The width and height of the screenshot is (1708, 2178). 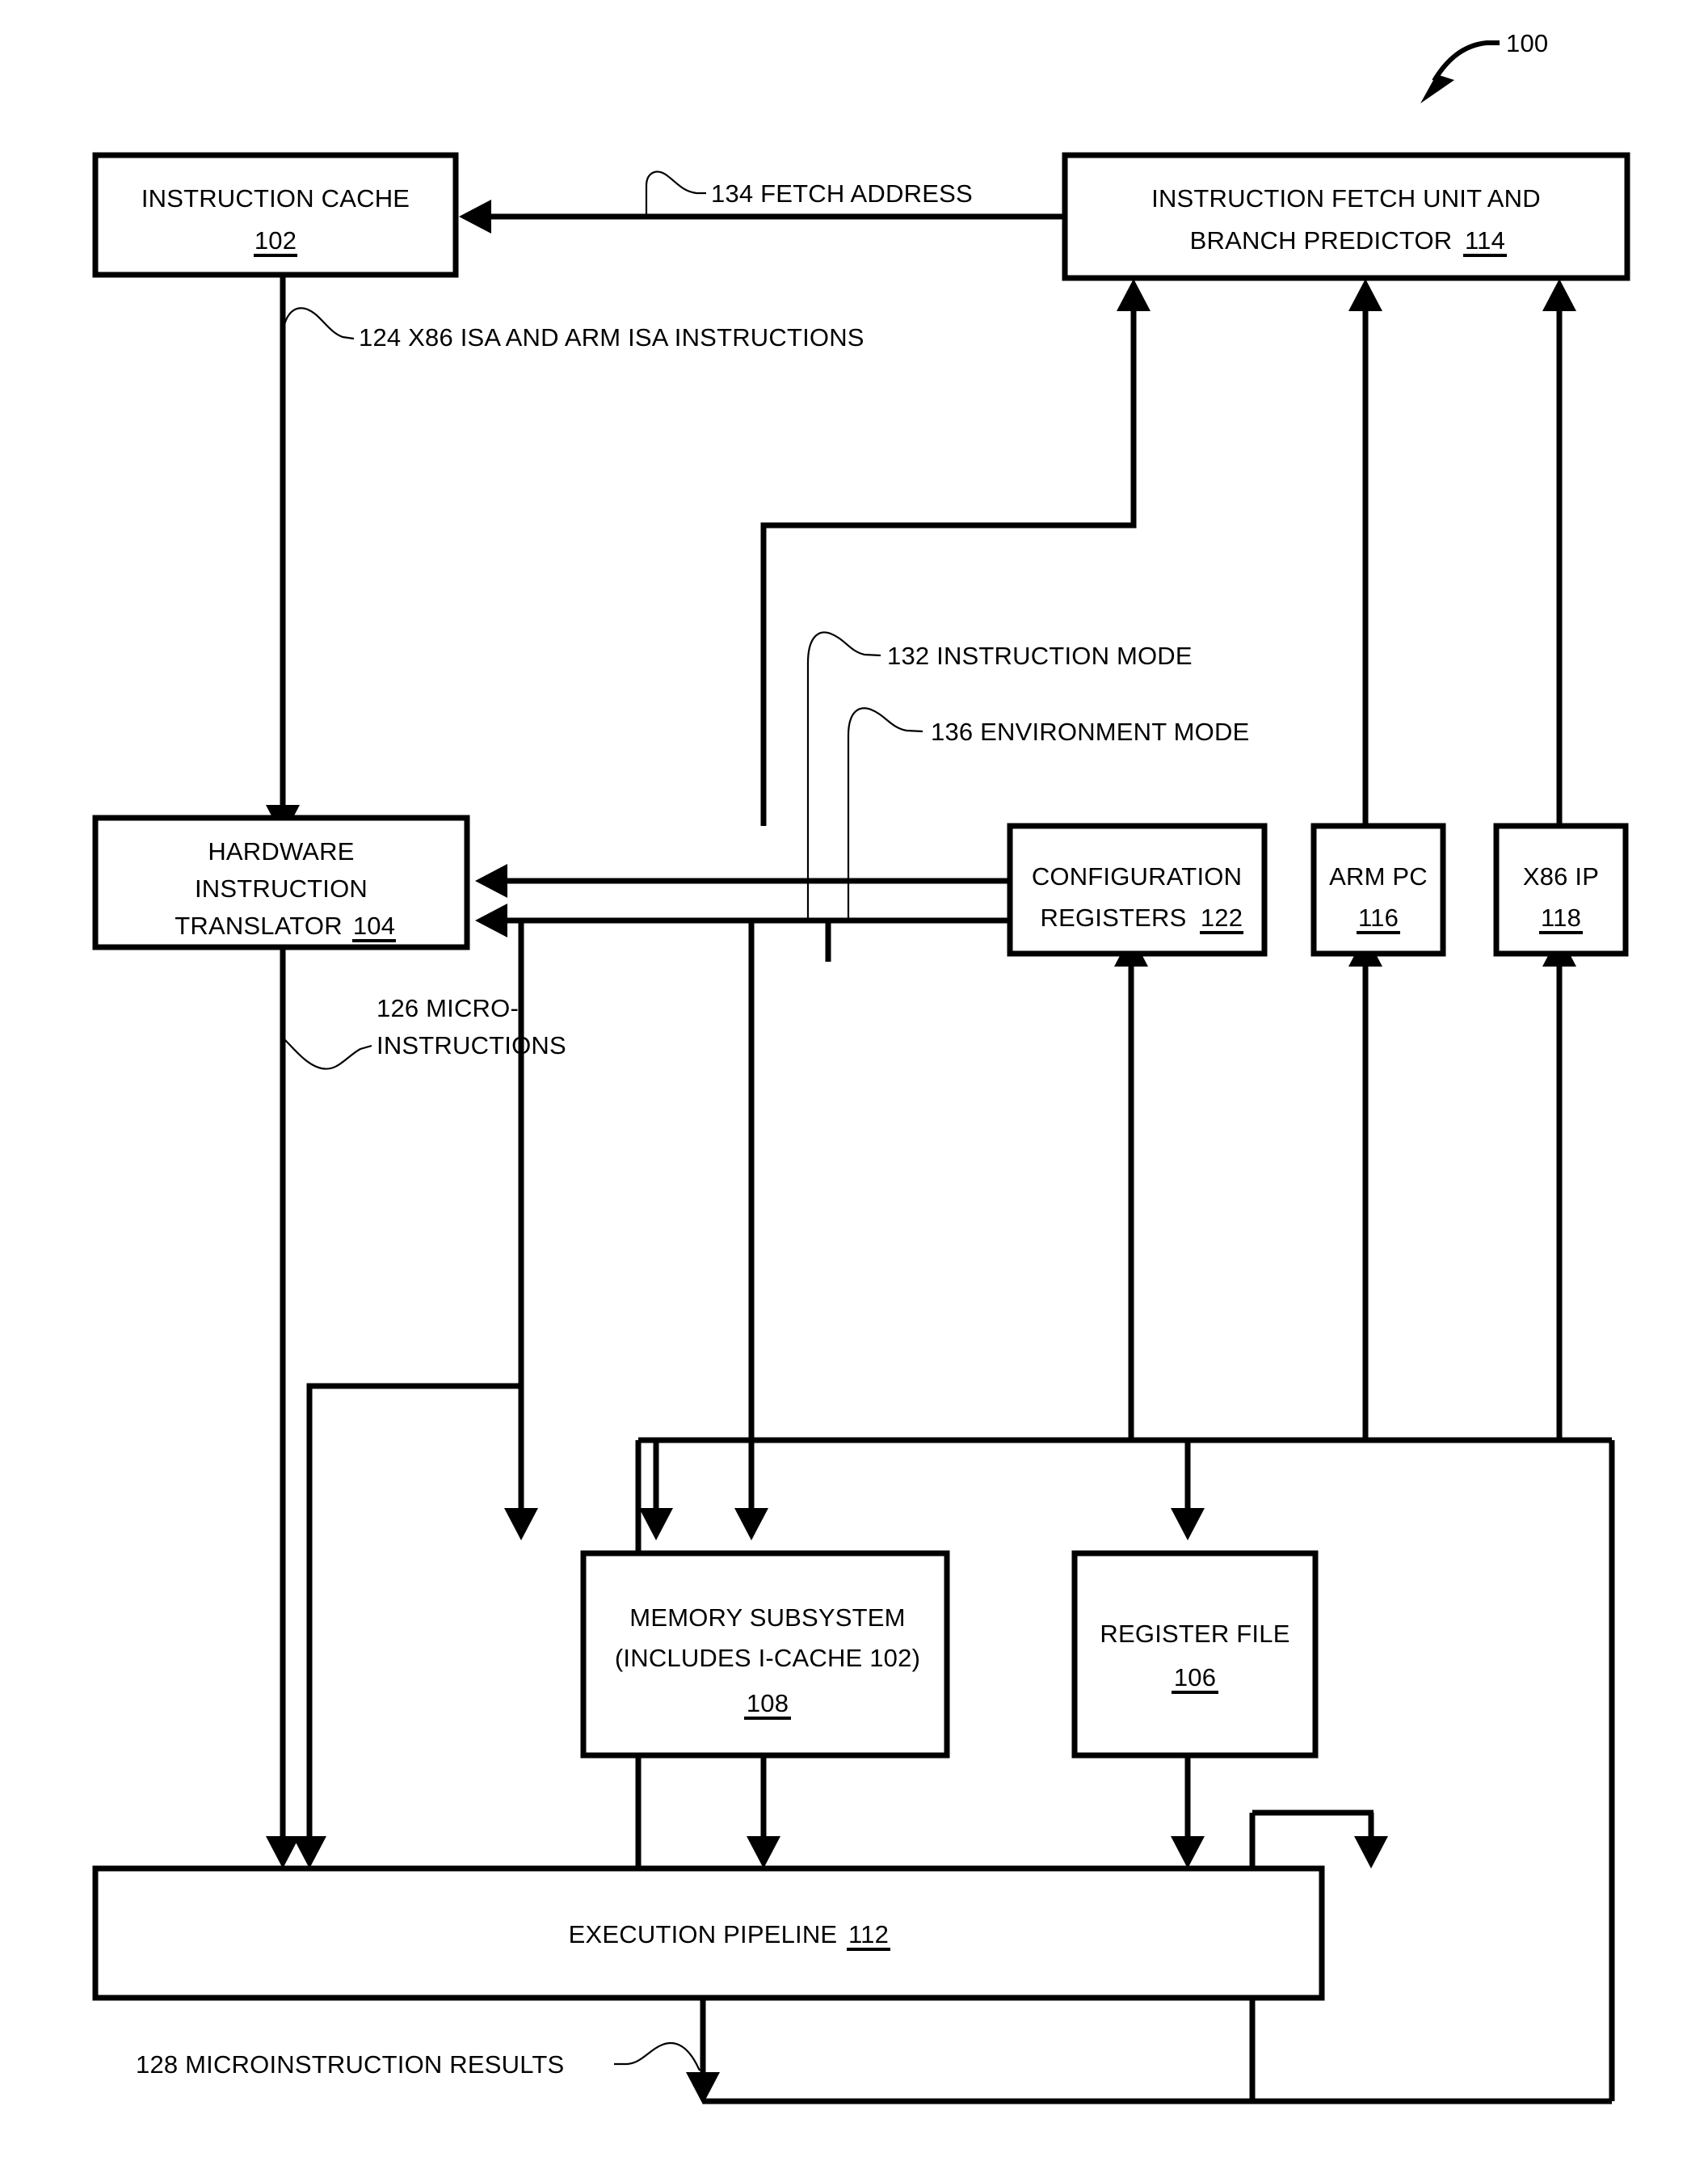 What do you see at coordinates (675, 194) in the screenshot?
I see `fetch-address-leader` at bounding box center [675, 194].